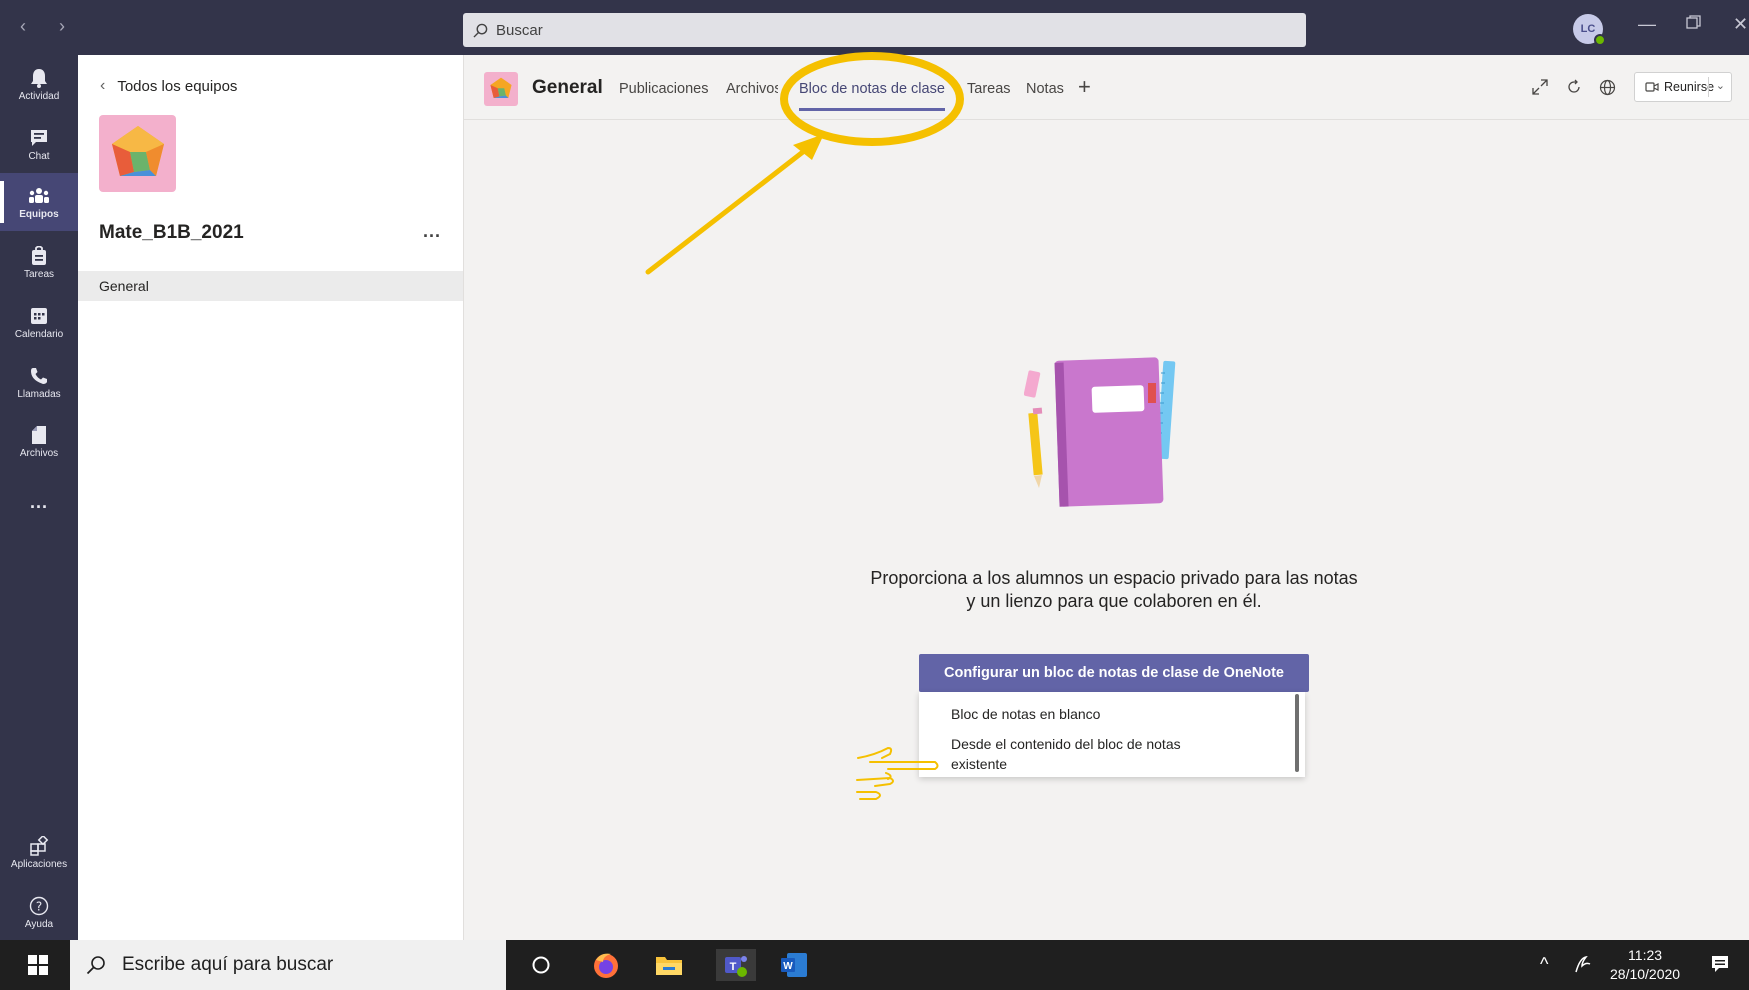 The image size is (1749, 990). I want to click on calendar-icon, so click(39, 316).